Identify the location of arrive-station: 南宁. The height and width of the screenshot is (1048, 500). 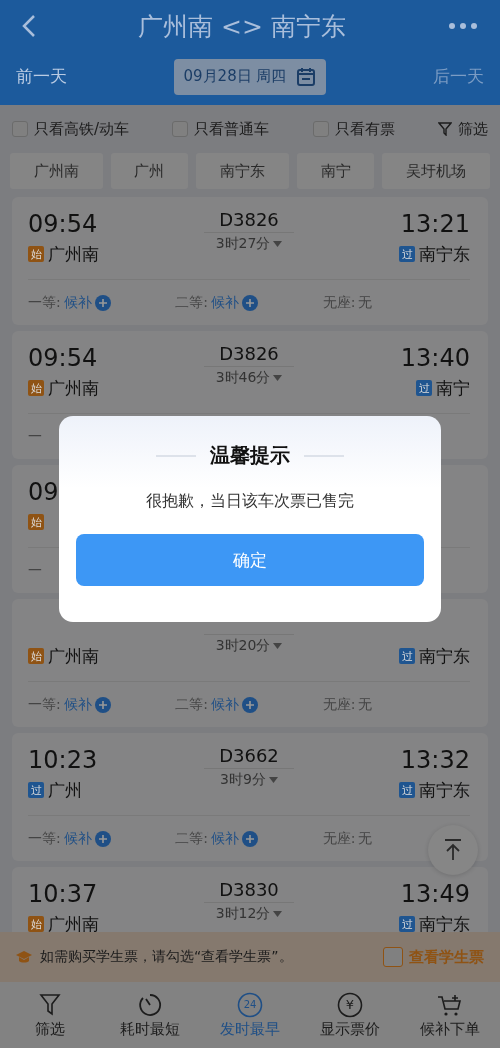
(453, 388).